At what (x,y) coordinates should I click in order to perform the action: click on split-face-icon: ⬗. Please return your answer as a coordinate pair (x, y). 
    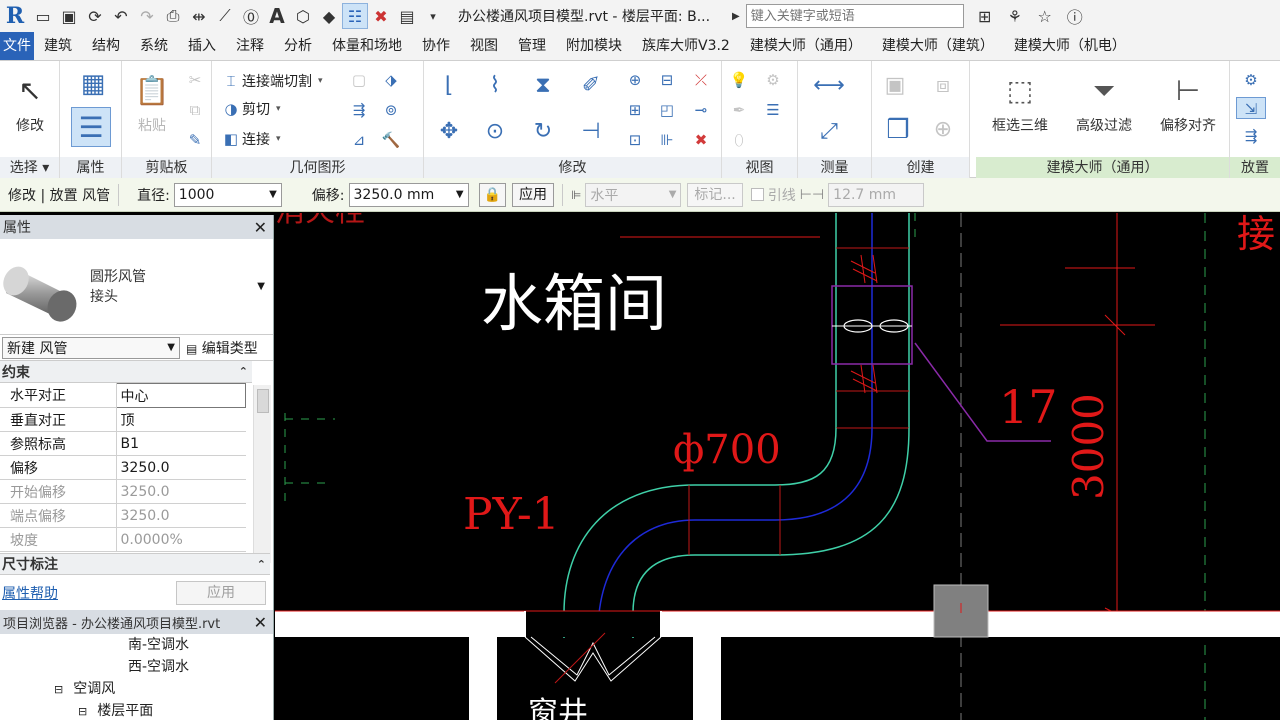
    Looking at the image, I should click on (391, 80).